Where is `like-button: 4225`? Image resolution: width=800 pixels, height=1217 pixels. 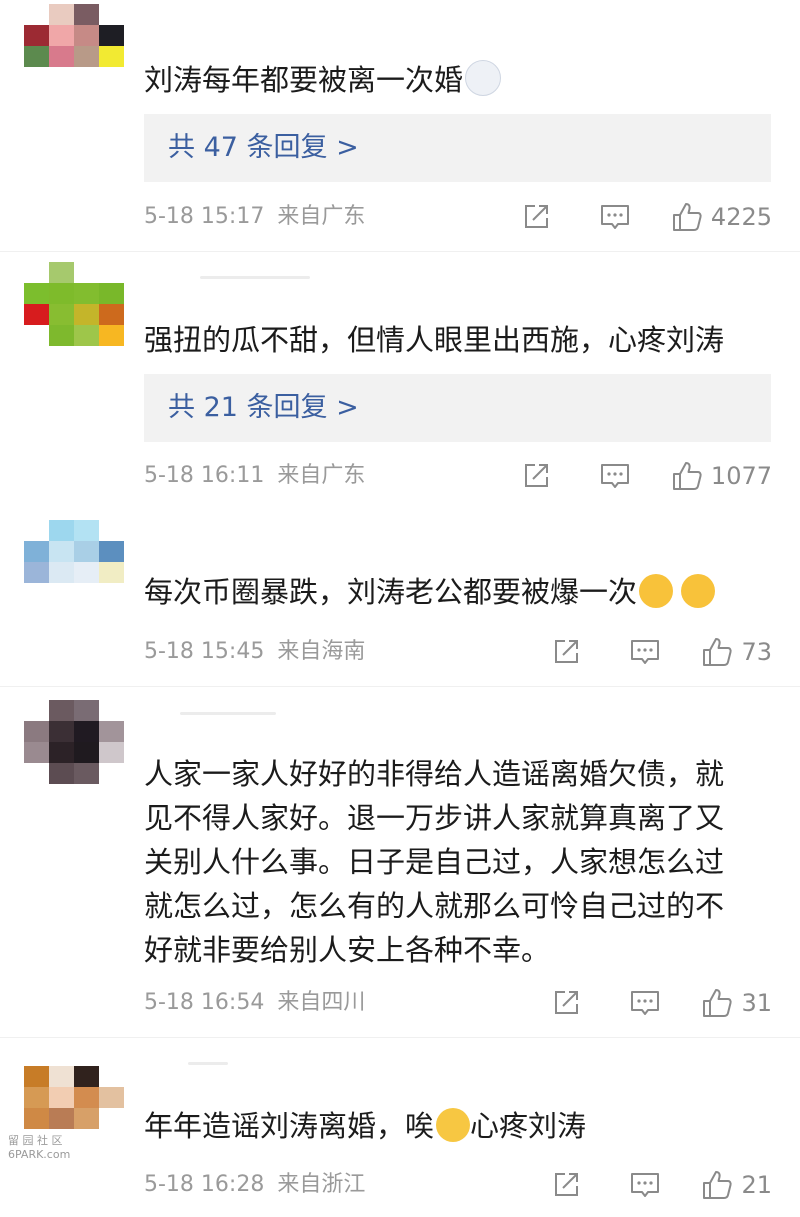
like-button: 4225 is located at coordinates (721, 217).